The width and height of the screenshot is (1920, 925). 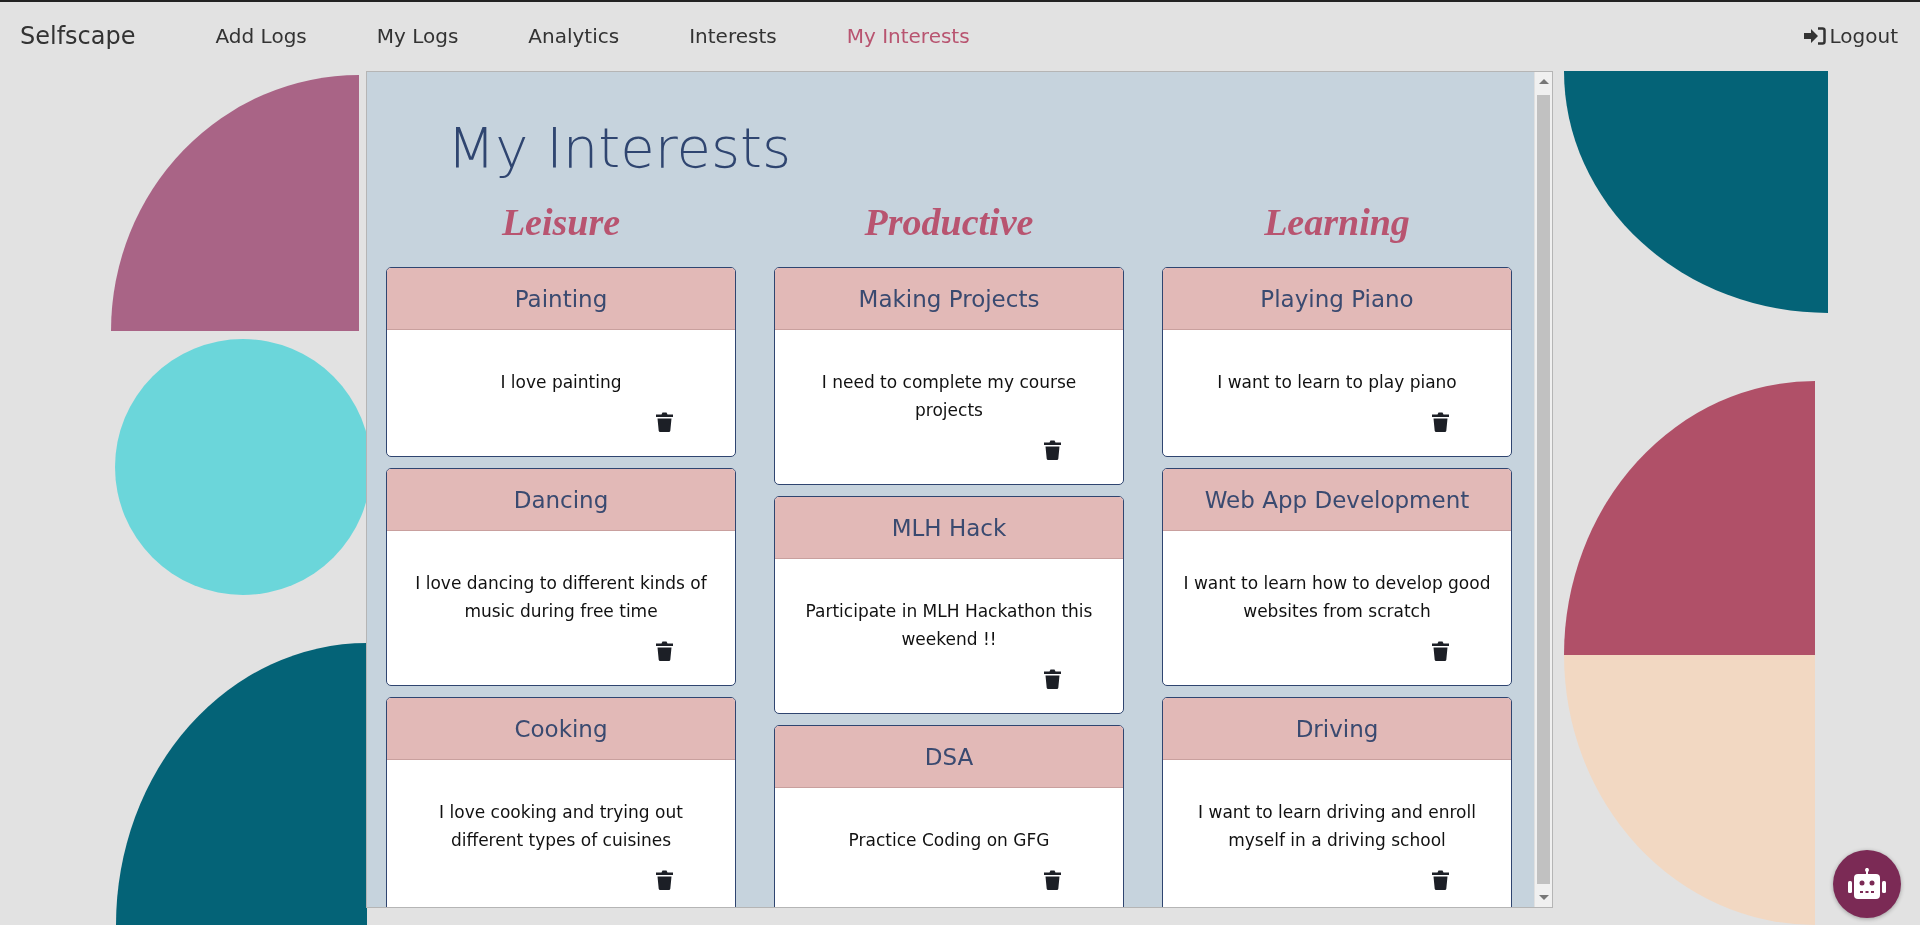 I want to click on card-text: Participate in MLH Hackathon this weekend !!, so click(x=949, y=625).